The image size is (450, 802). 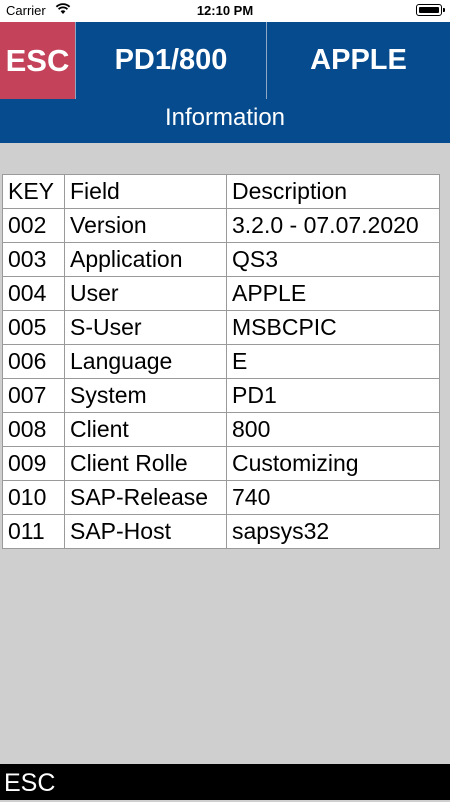 I want to click on system-client-label: PD1/800, so click(x=171, y=60).